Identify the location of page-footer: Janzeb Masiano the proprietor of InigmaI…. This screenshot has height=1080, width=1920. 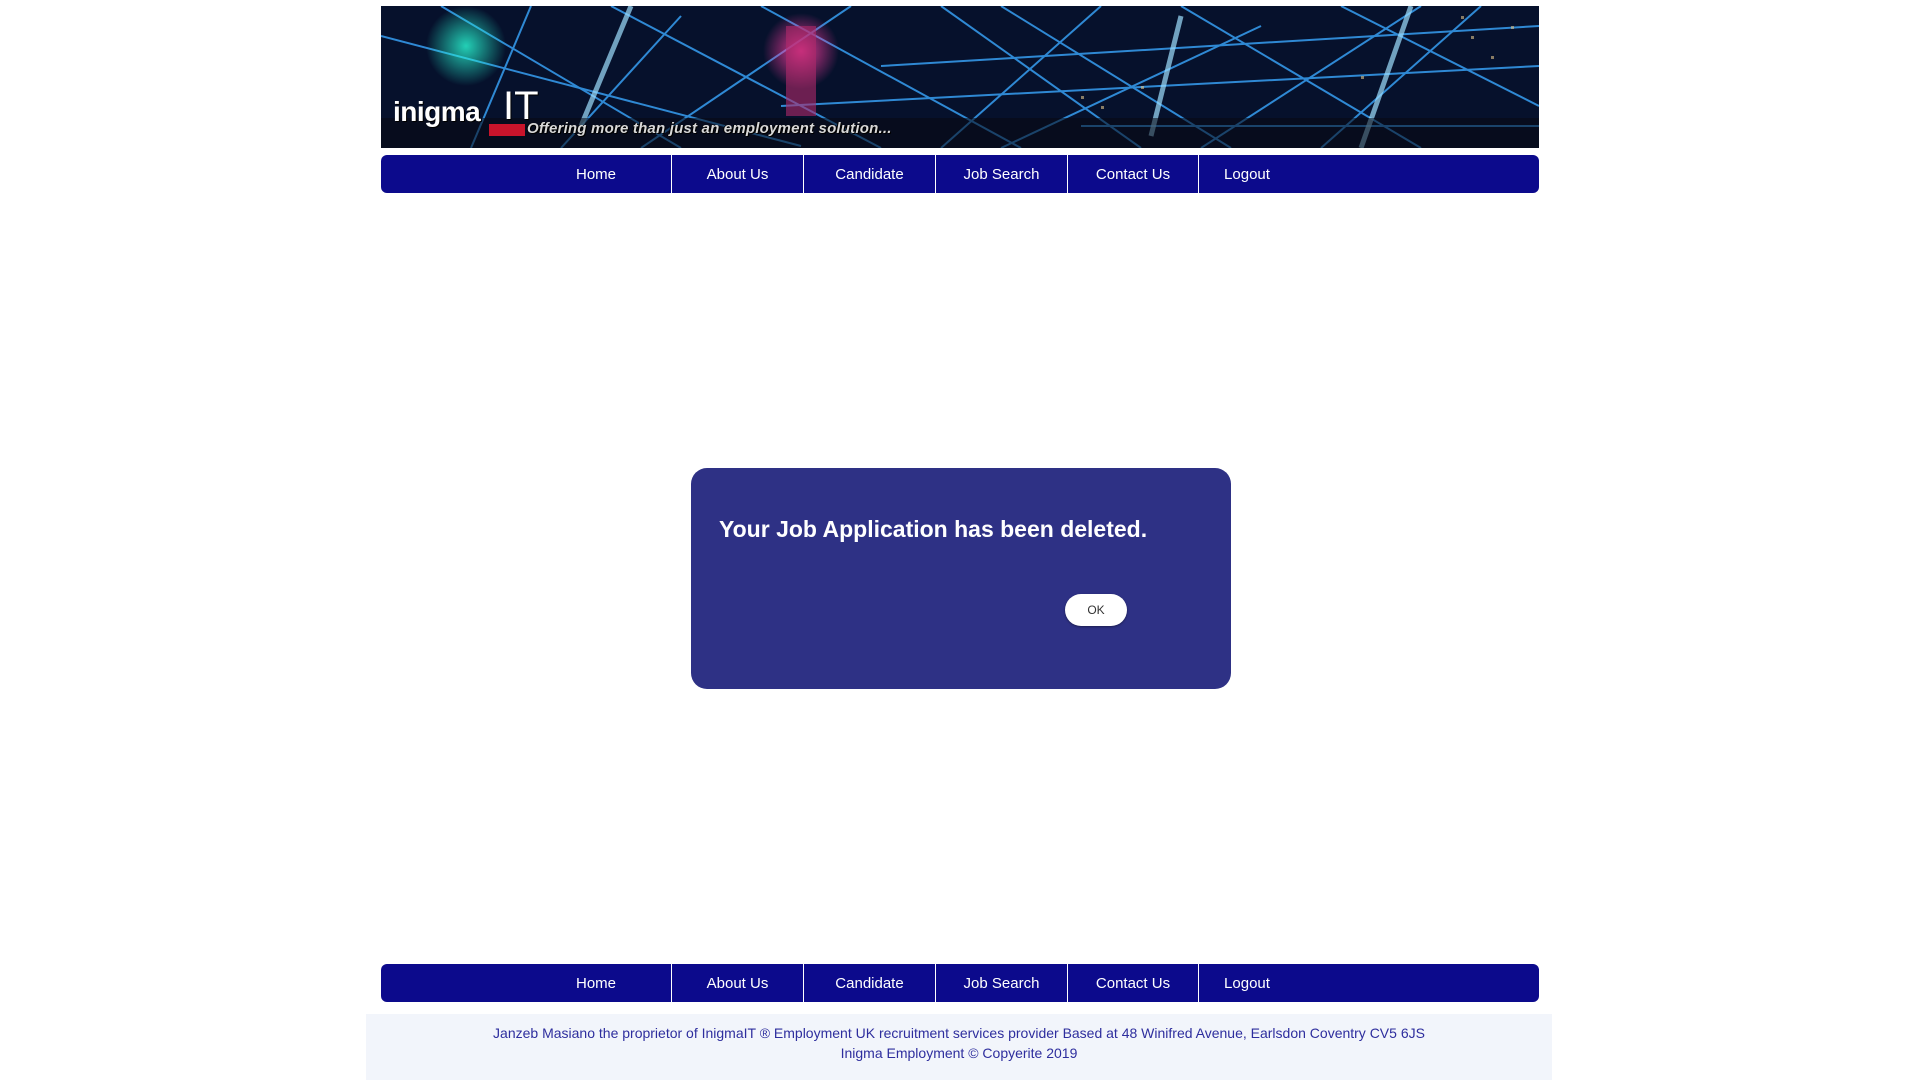
(959, 1047).